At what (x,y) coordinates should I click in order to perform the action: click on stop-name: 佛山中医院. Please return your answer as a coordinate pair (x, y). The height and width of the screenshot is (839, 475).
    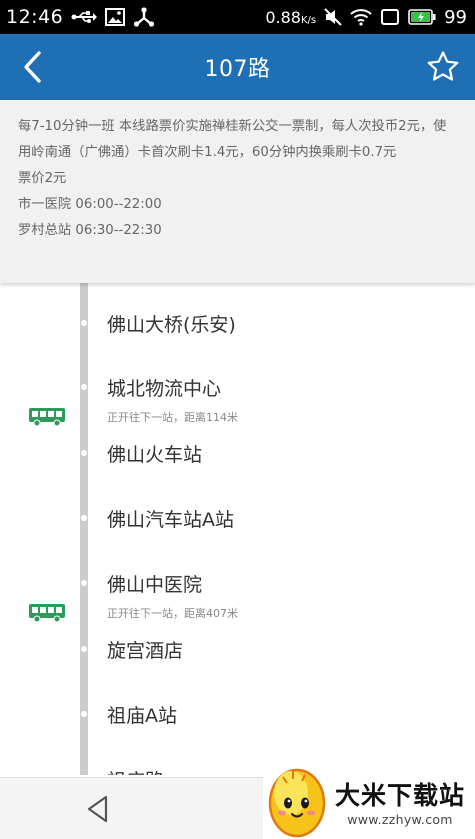
    Looking at the image, I should click on (155, 585).